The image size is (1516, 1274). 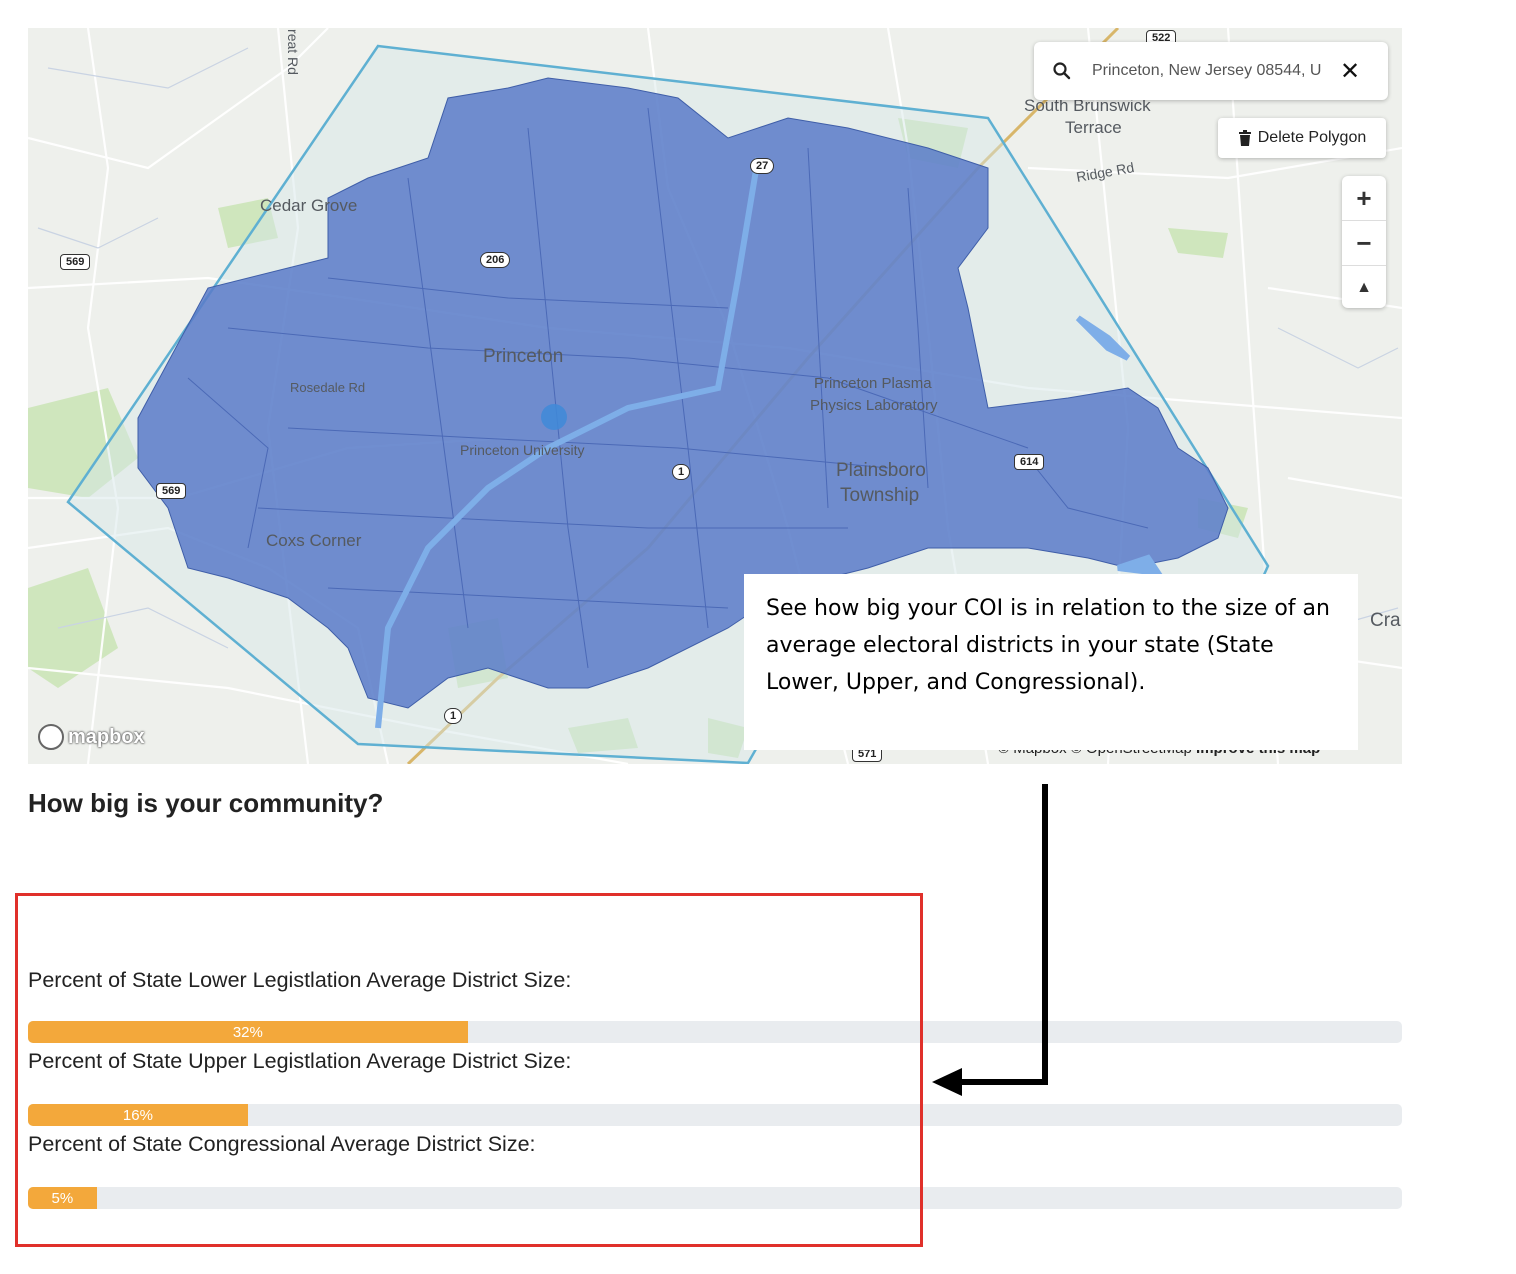 I want to click on place-label-princeton: Princeton, so click(x=523, y=356).